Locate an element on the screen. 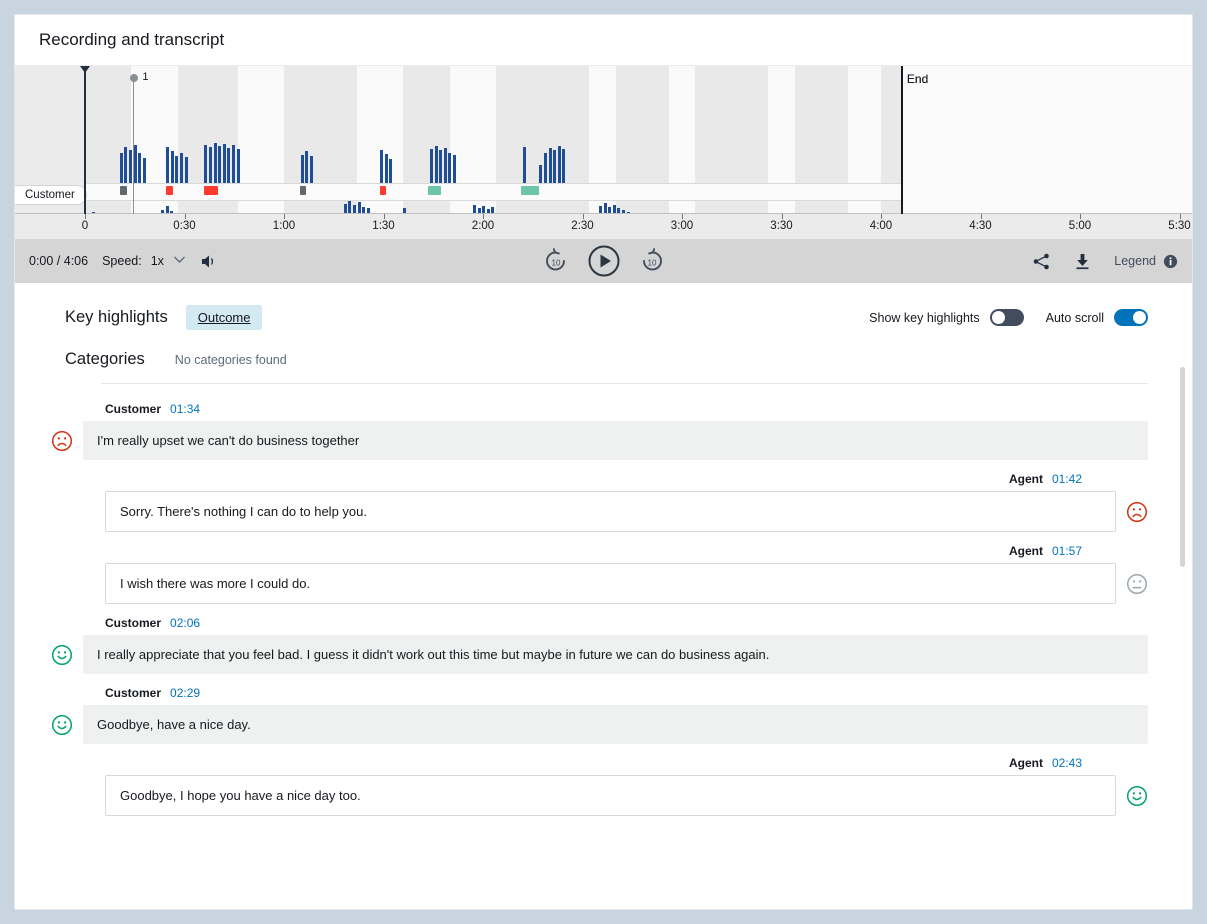  message-meta: Agent 01:57 is located at coordinates (566, 547).